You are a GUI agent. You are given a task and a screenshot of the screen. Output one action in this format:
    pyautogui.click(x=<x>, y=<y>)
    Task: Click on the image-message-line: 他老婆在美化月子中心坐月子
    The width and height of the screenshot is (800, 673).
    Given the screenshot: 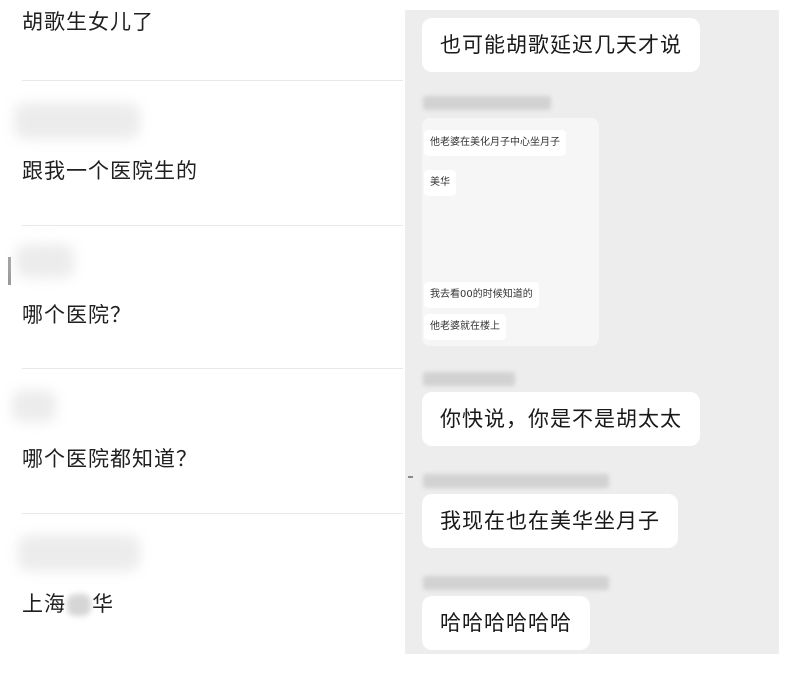 What is the action you would take?
    pyautogui.click(x=495, y=143)
    